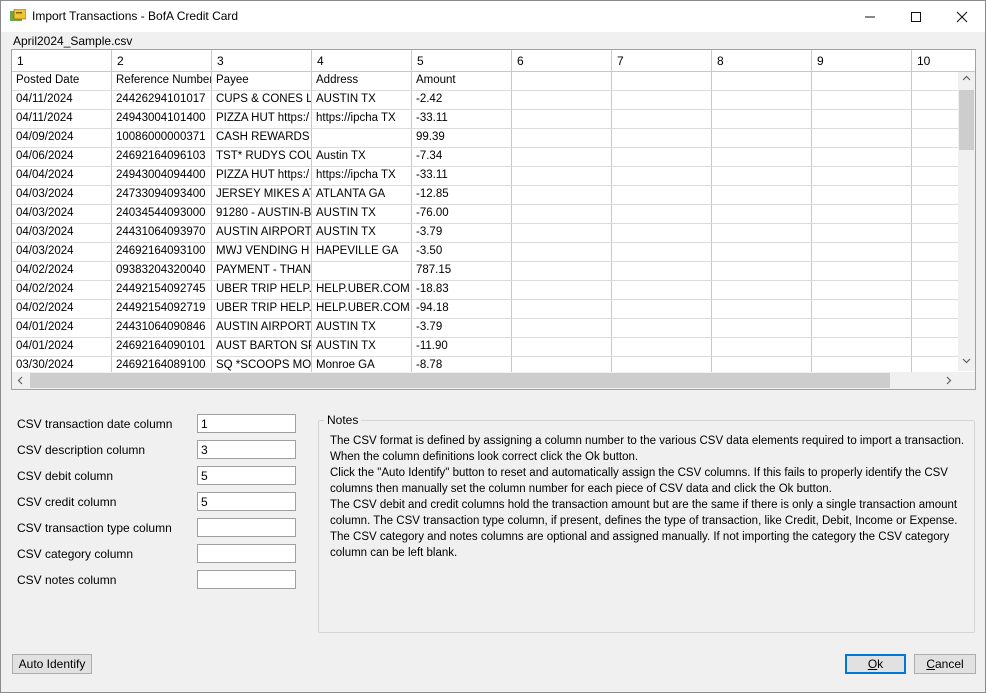  I want to click on table-cell: 787.15, so click(462, 271).